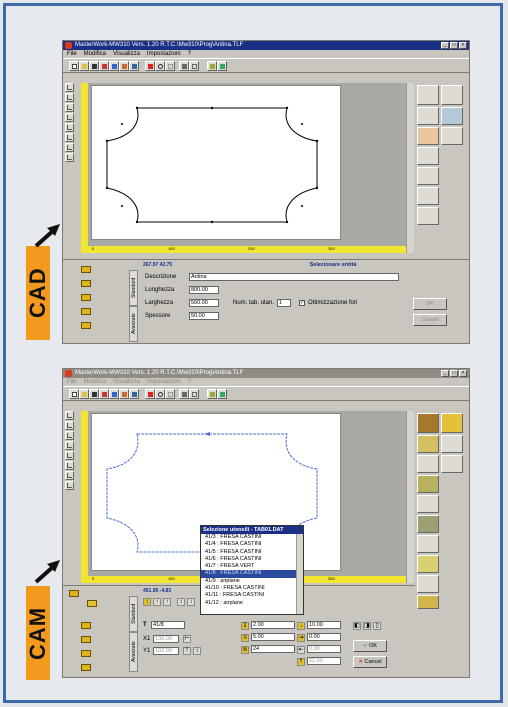 The image size is (508, 707). What do you see at coordinates (167, 602) in the screenshot?
I see `direction-c-icon: ↑` at bounding box center [167, 602].